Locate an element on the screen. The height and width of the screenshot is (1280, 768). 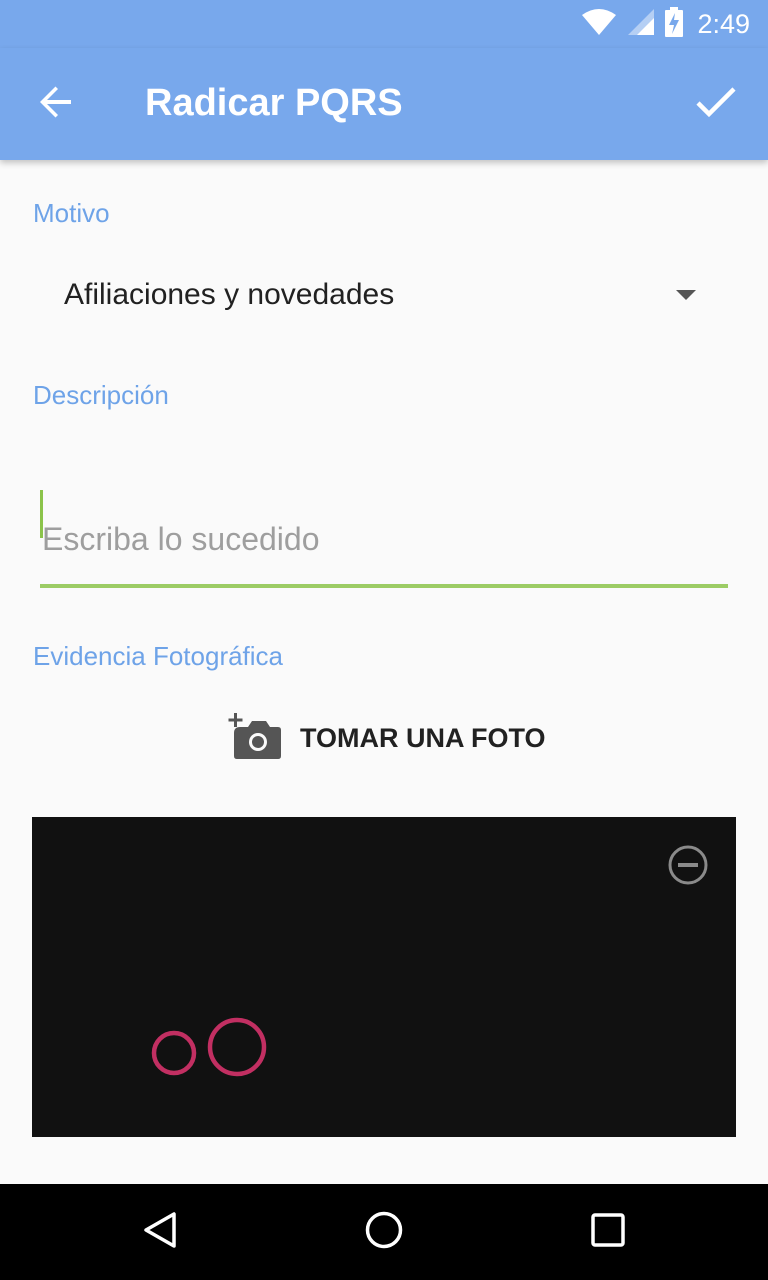
evidencia-label: Evidencia Fotográfica is located at coordinates (158, 656).